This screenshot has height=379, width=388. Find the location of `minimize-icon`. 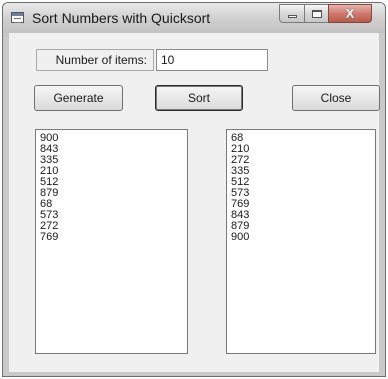

minimize-icon is located at coordinates (292, 16).